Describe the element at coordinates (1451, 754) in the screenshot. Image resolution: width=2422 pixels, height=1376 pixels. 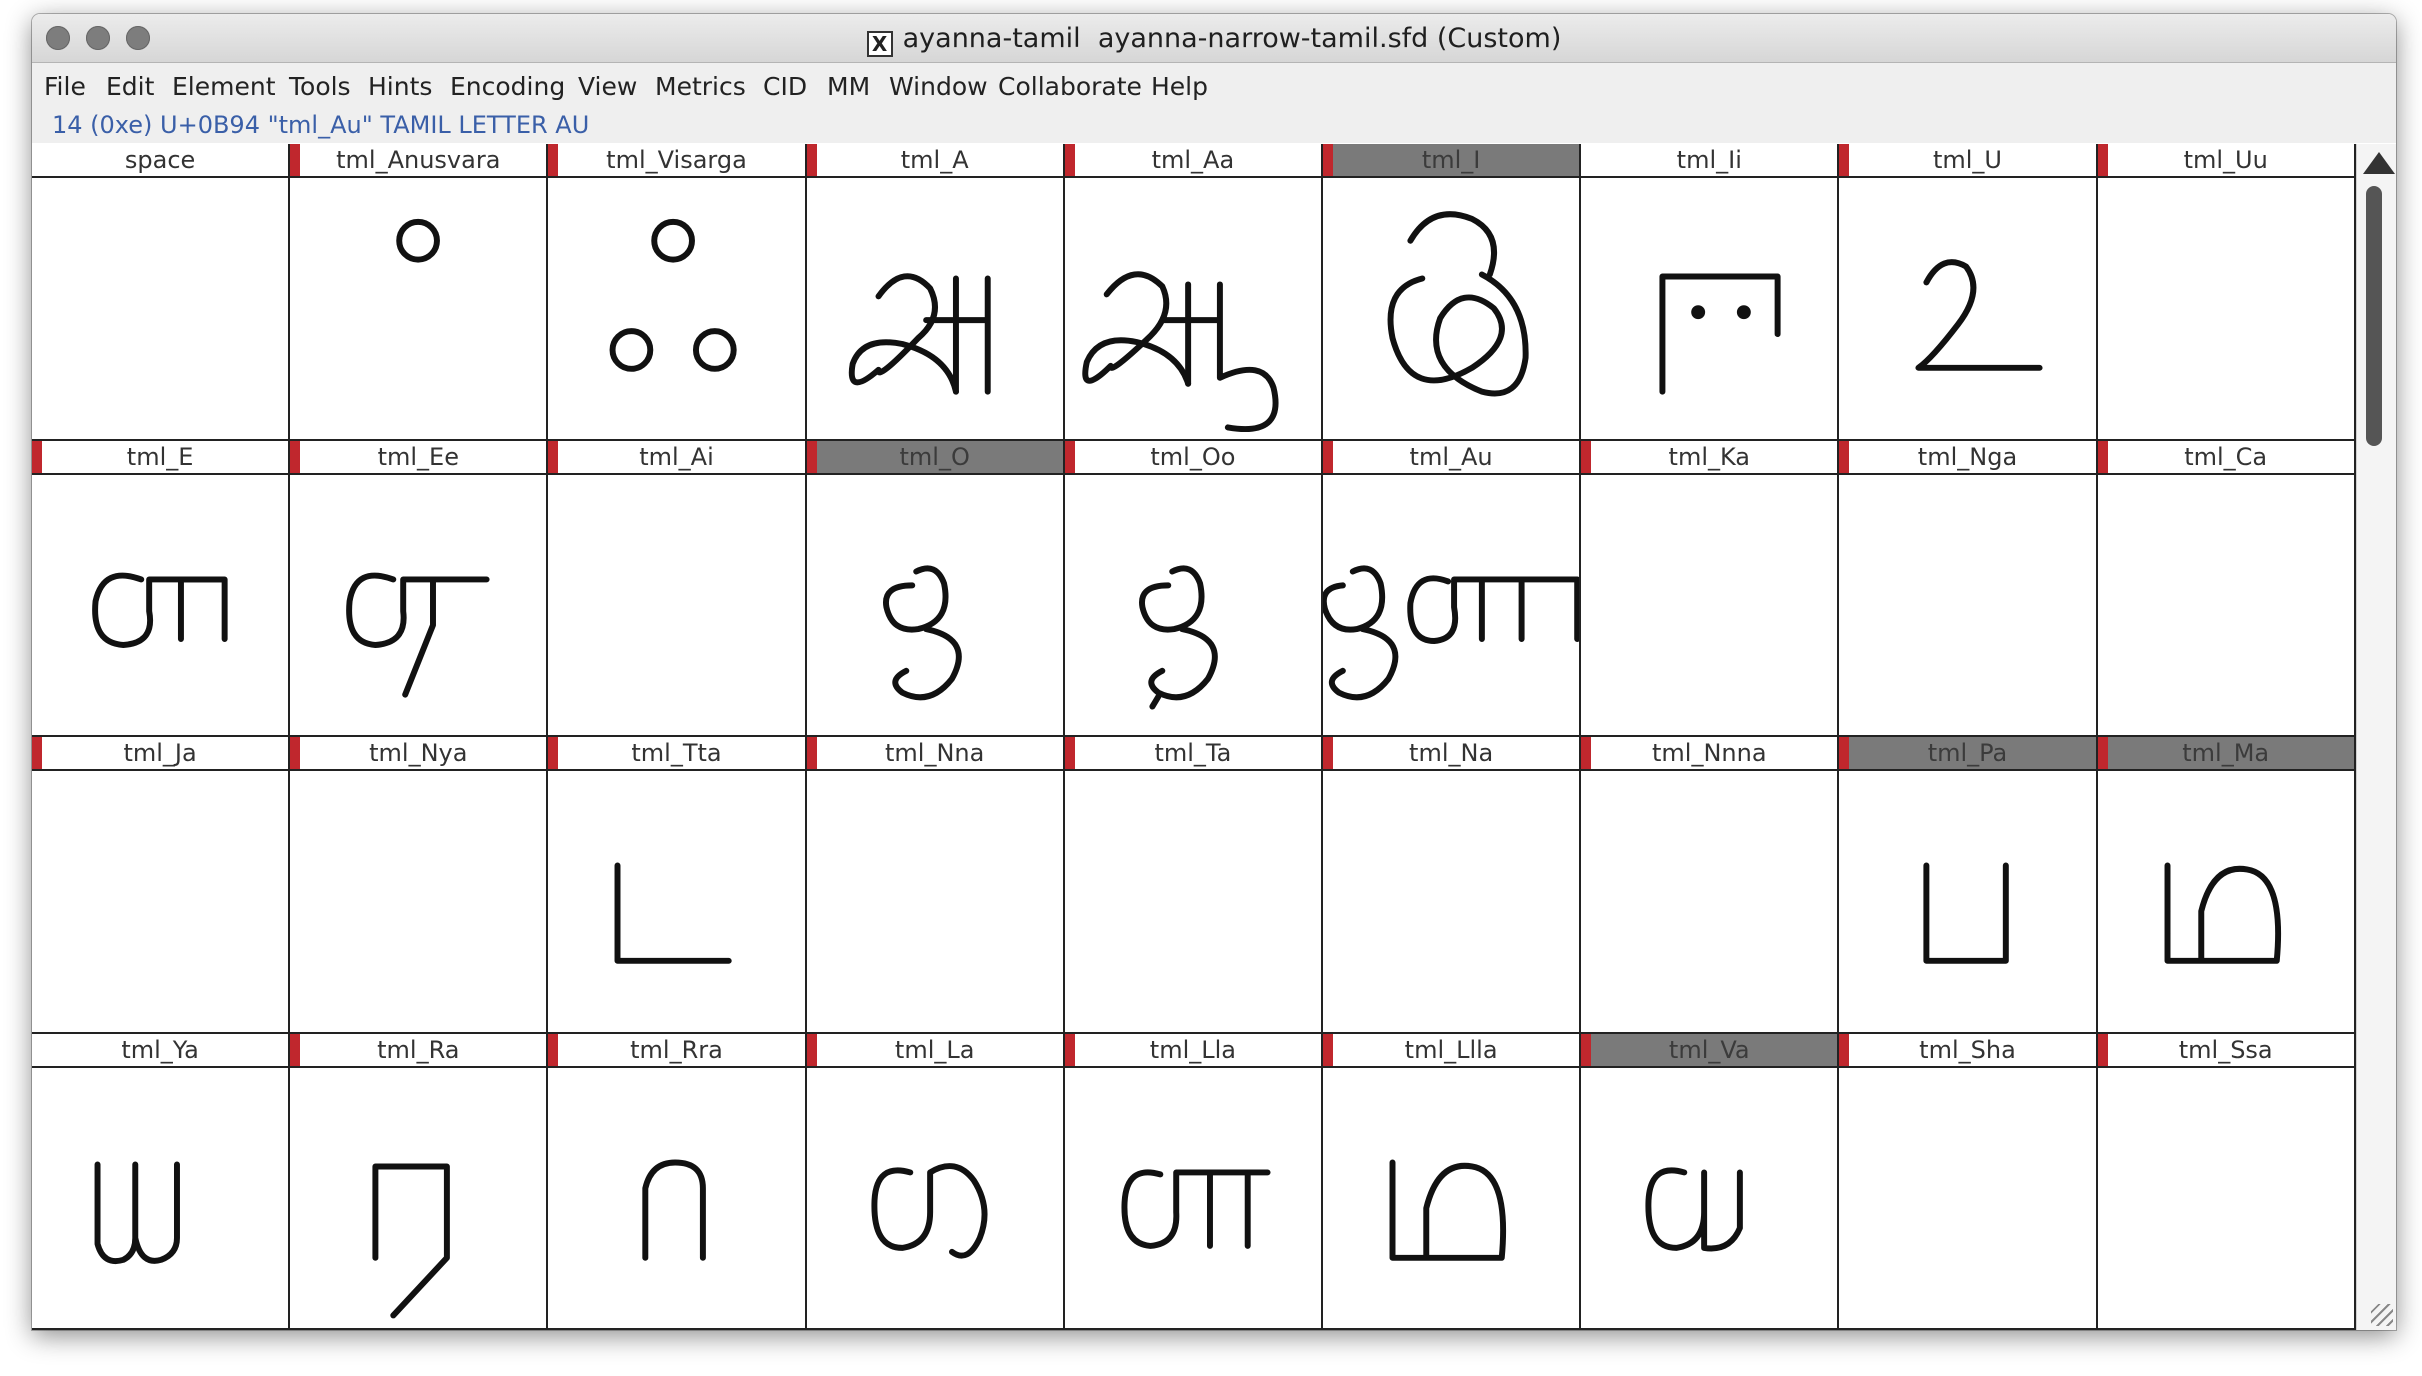
I see `glyph-name-label: tml_Na` at that location.